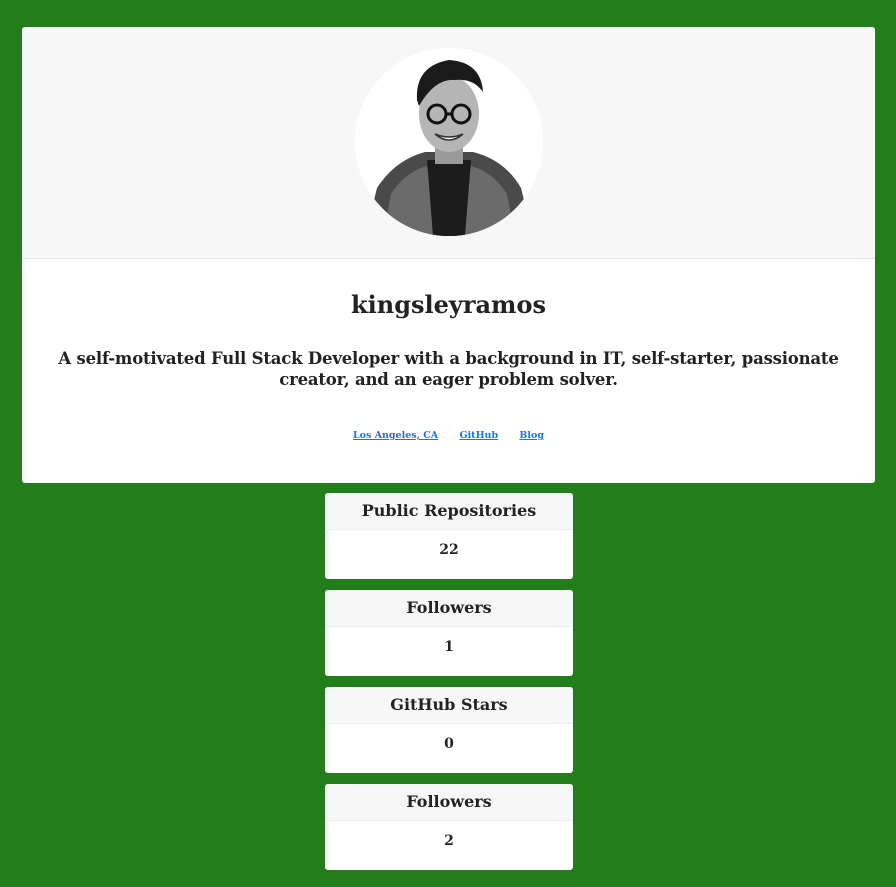 This screenshot has height=887, width=896. I want to click on avatar, so click(449, 142).